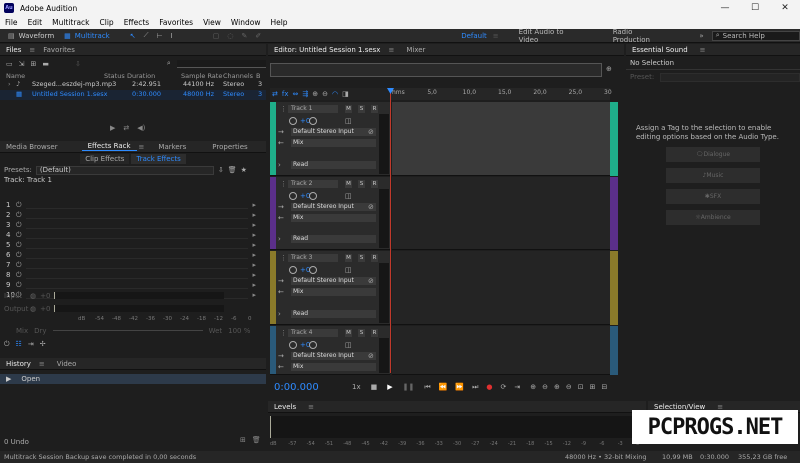  I want to click on effect-slot: 6 ⏻ ▸, so click(131, 255).